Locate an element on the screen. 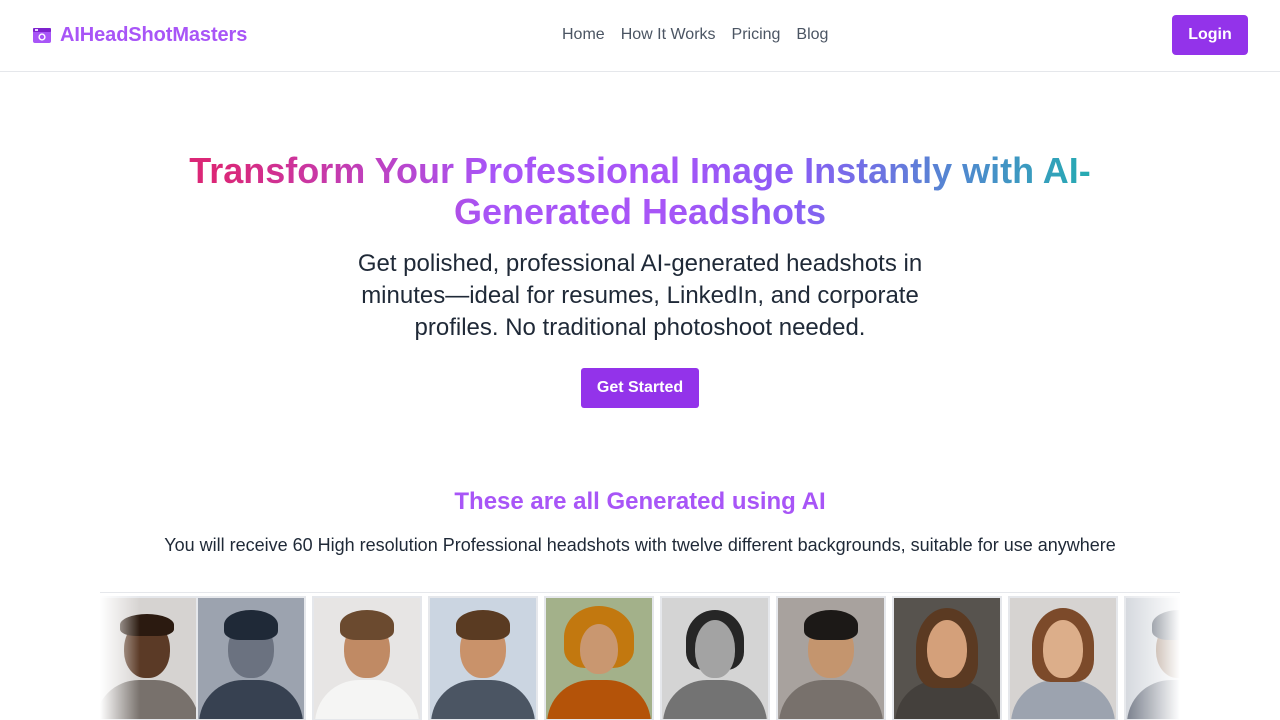 This screenshot has height=720, width=1280. nav-how-it-works: How It Works is located at coordinates (668, 35).